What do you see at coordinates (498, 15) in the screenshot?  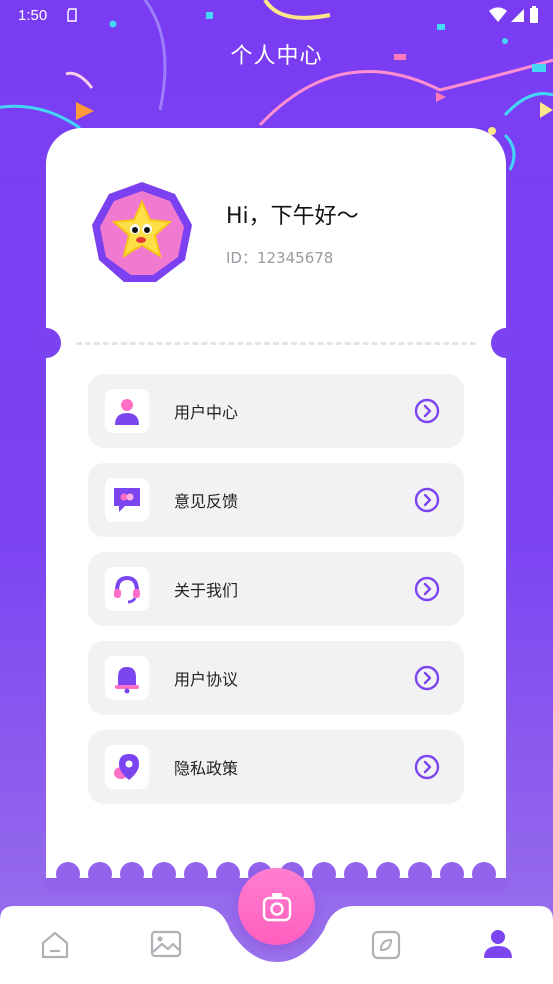 I see `wifi-icon` at bounding box center [498, 15].